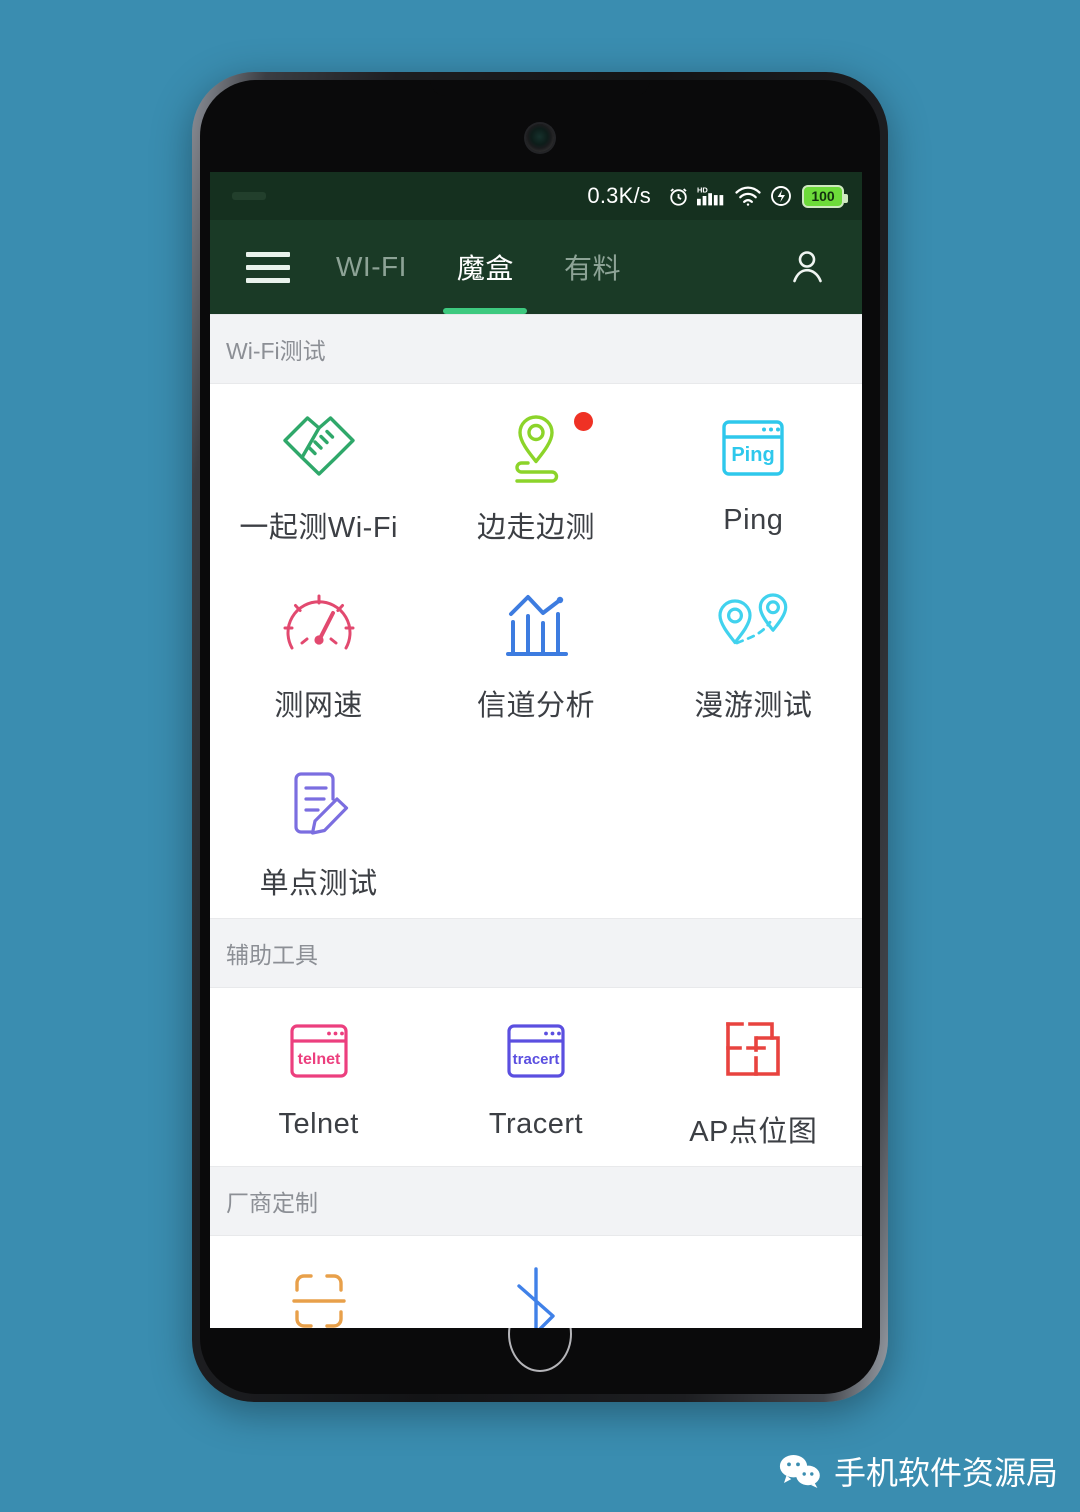 This screenshot has height=1512, width=1080. I want to click on tab-youliao-label: 有料, so click(592, 268).